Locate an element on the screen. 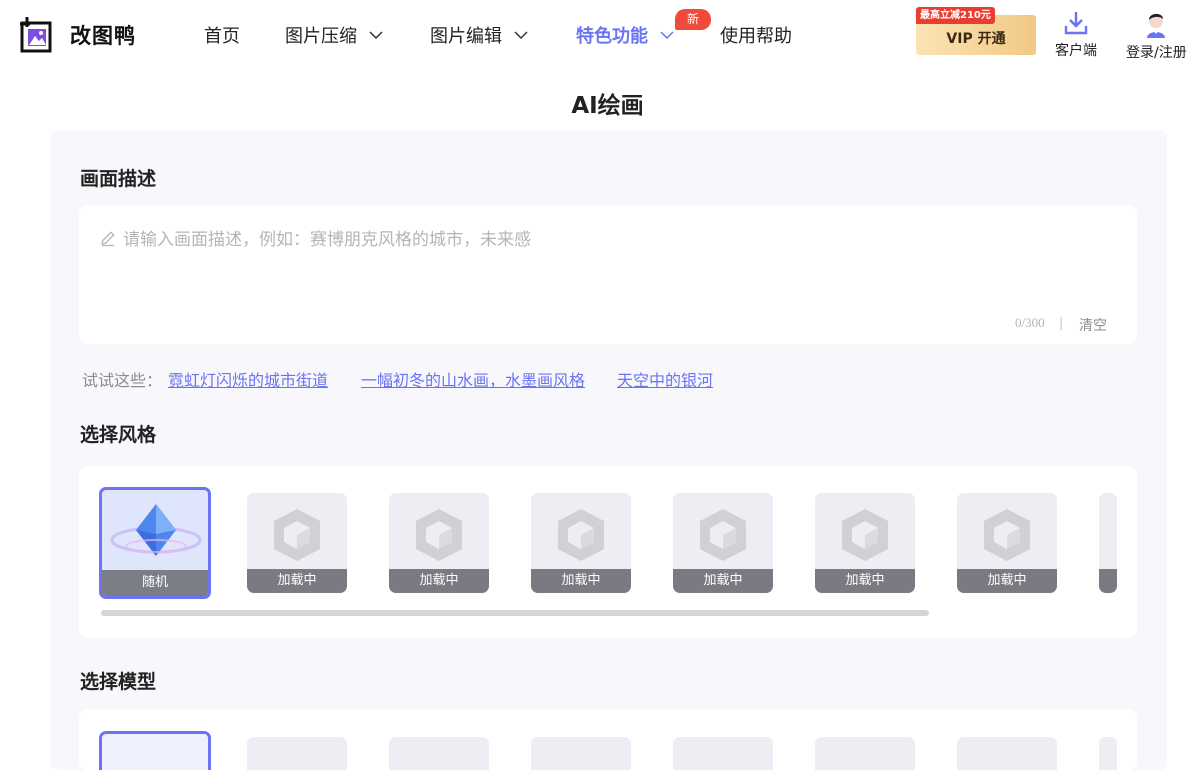  model-carousel is located at coordinates (608, 740).